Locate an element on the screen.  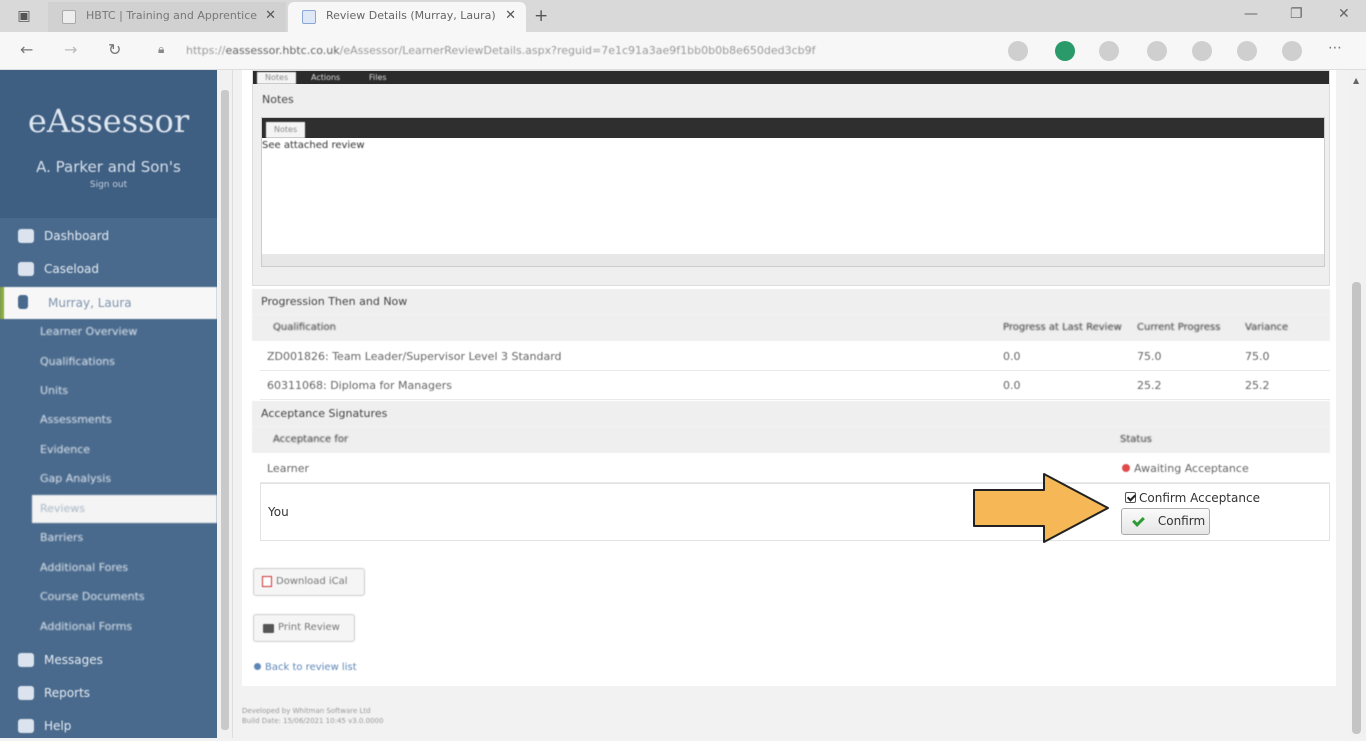
sidebar-item-reports: Reports is located at coordinates (108, 693).